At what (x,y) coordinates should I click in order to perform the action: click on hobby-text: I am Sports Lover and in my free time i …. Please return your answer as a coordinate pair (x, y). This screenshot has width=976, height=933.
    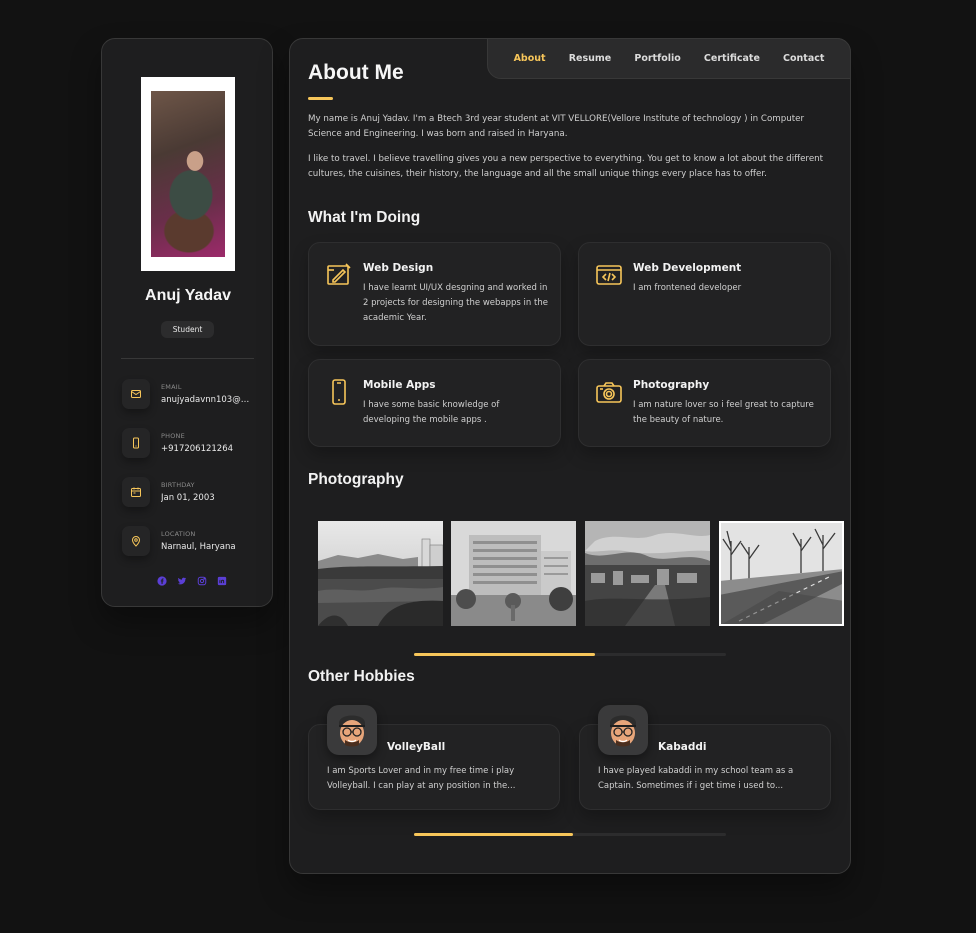
    Looking at the image, I should click on (421, 778).